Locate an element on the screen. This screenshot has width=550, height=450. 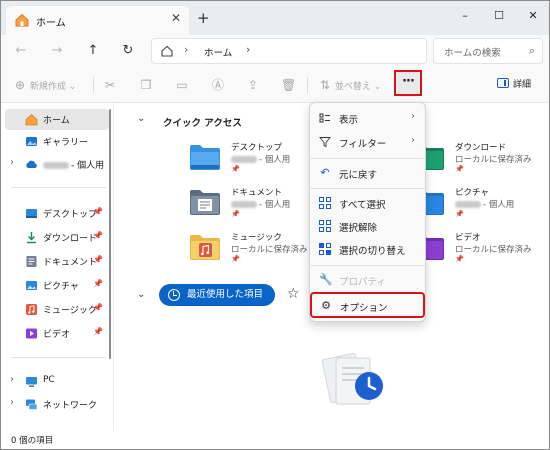
sidebar-item-pictures: ピクチャ 📌 is located at coordinates (57, 285).